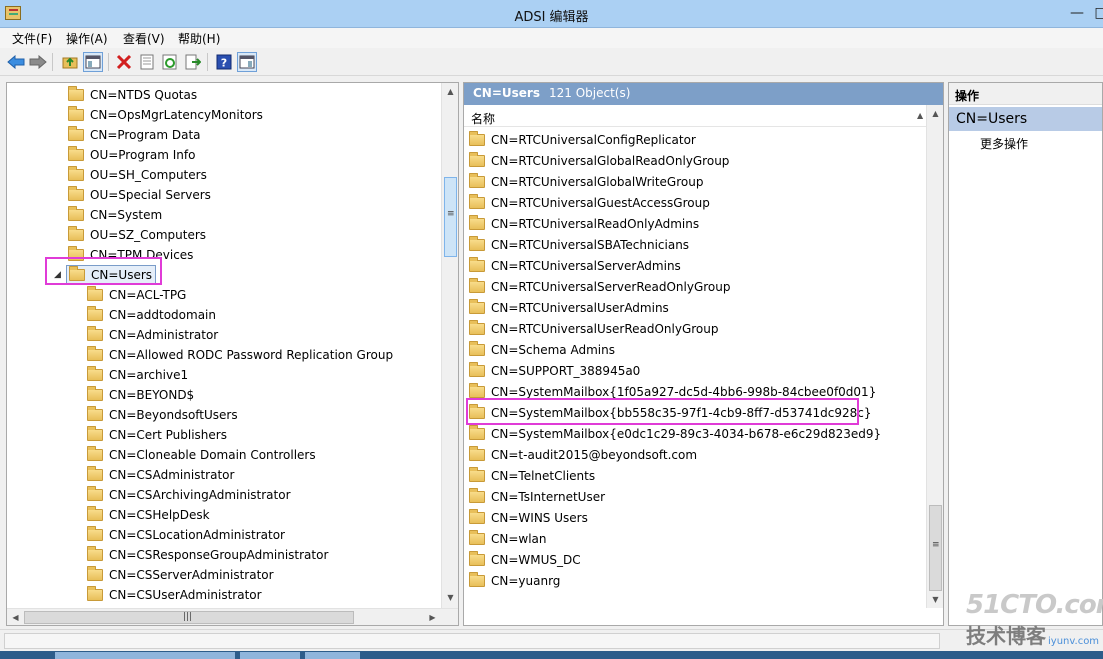 Image resolution: width=1103 pixels, height=659 pixels. I want to click on tree-item: OU=SZ_Computers, so click(137, 235).